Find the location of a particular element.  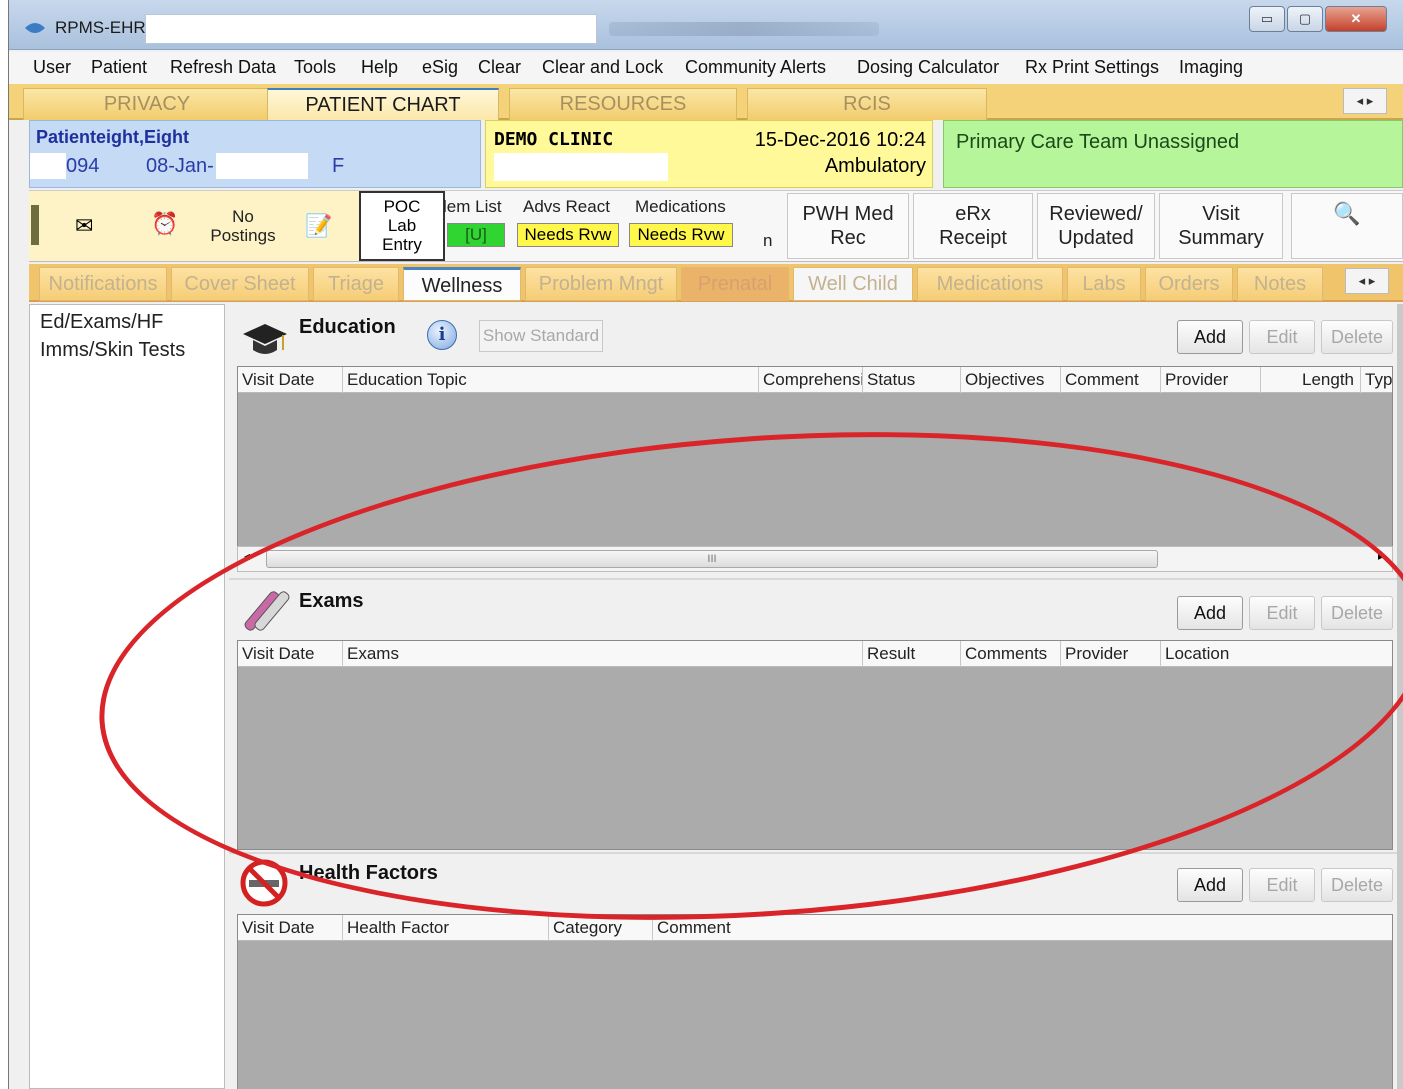

education-delete-button: Delete is located at coordinates (1357, 337).